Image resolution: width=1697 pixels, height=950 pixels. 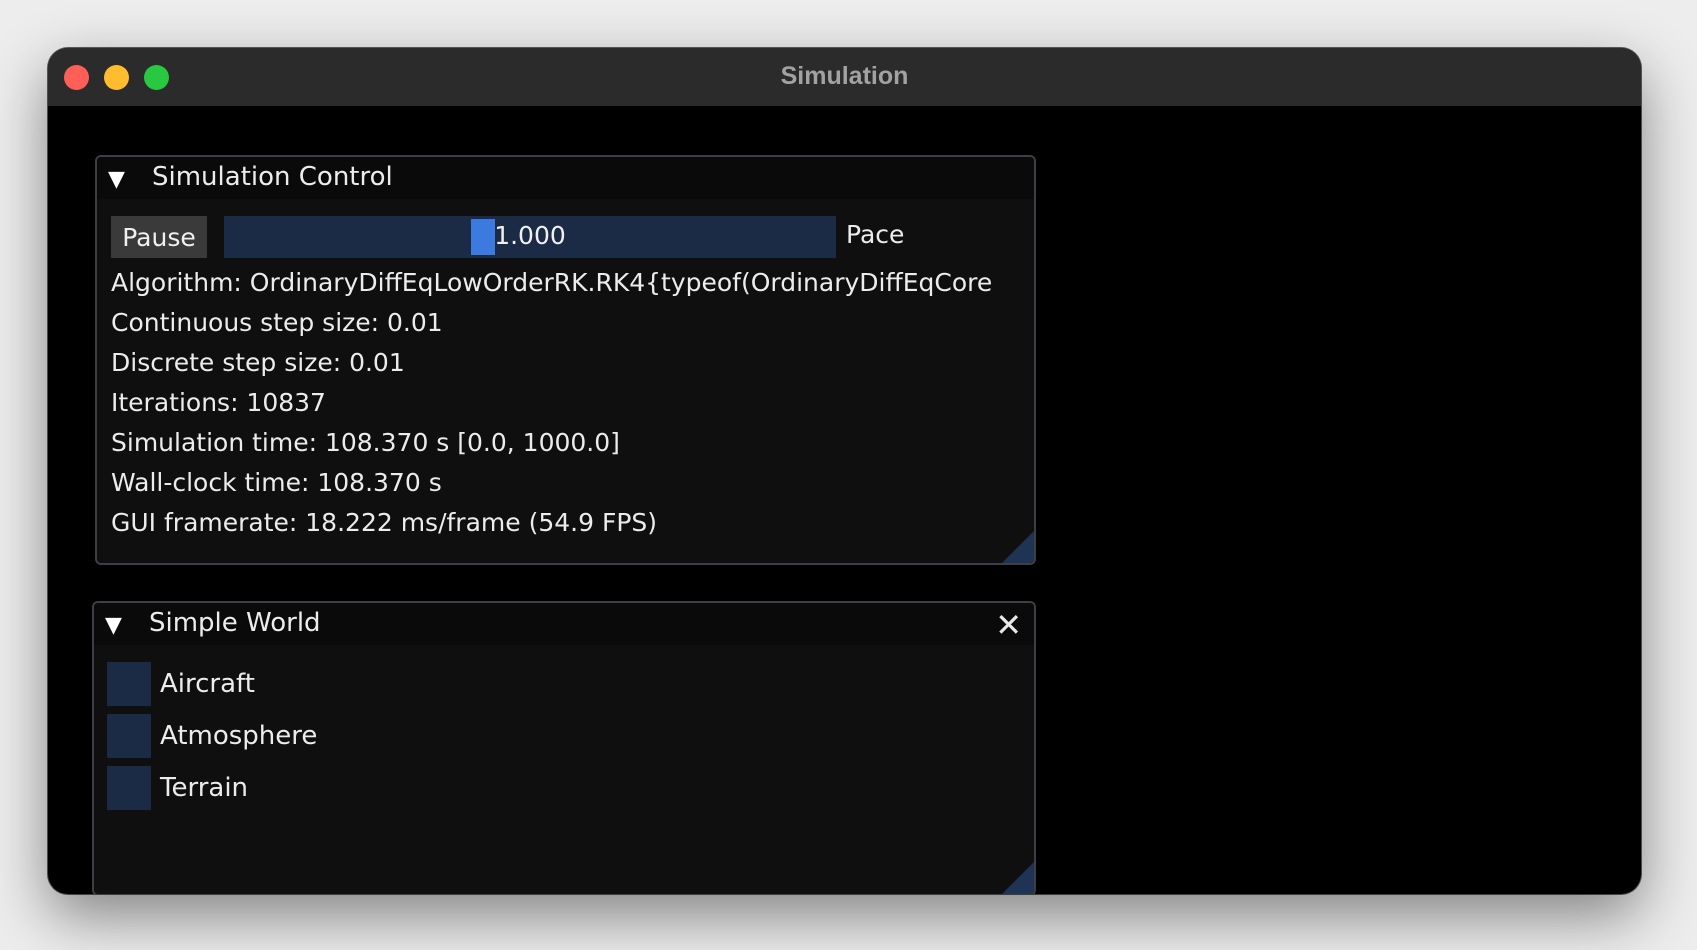 What do you see at coordinates (276, 482) in the screenshot?
I see `wall-clock-text: Wall-clock time: 108.370 s` at bounding box center [276, 482].